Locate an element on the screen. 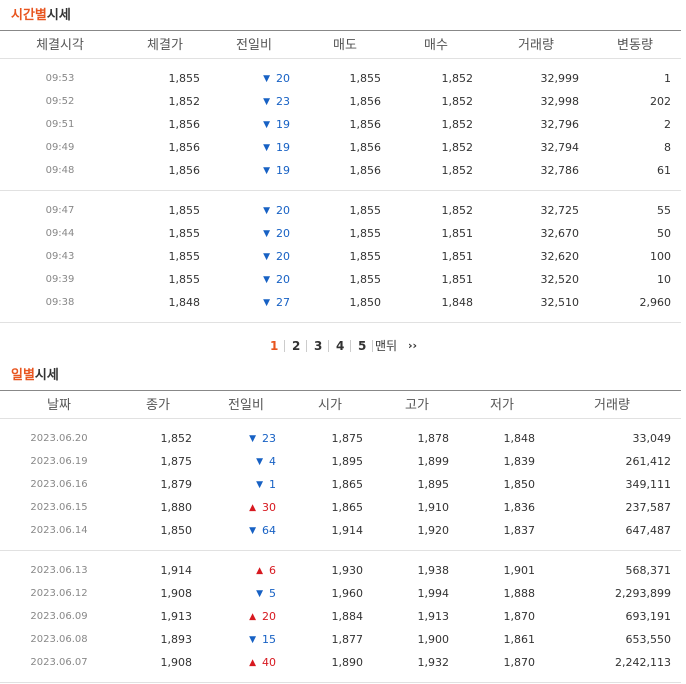  row-time: 09:38 is located at coordinates (60, 302).